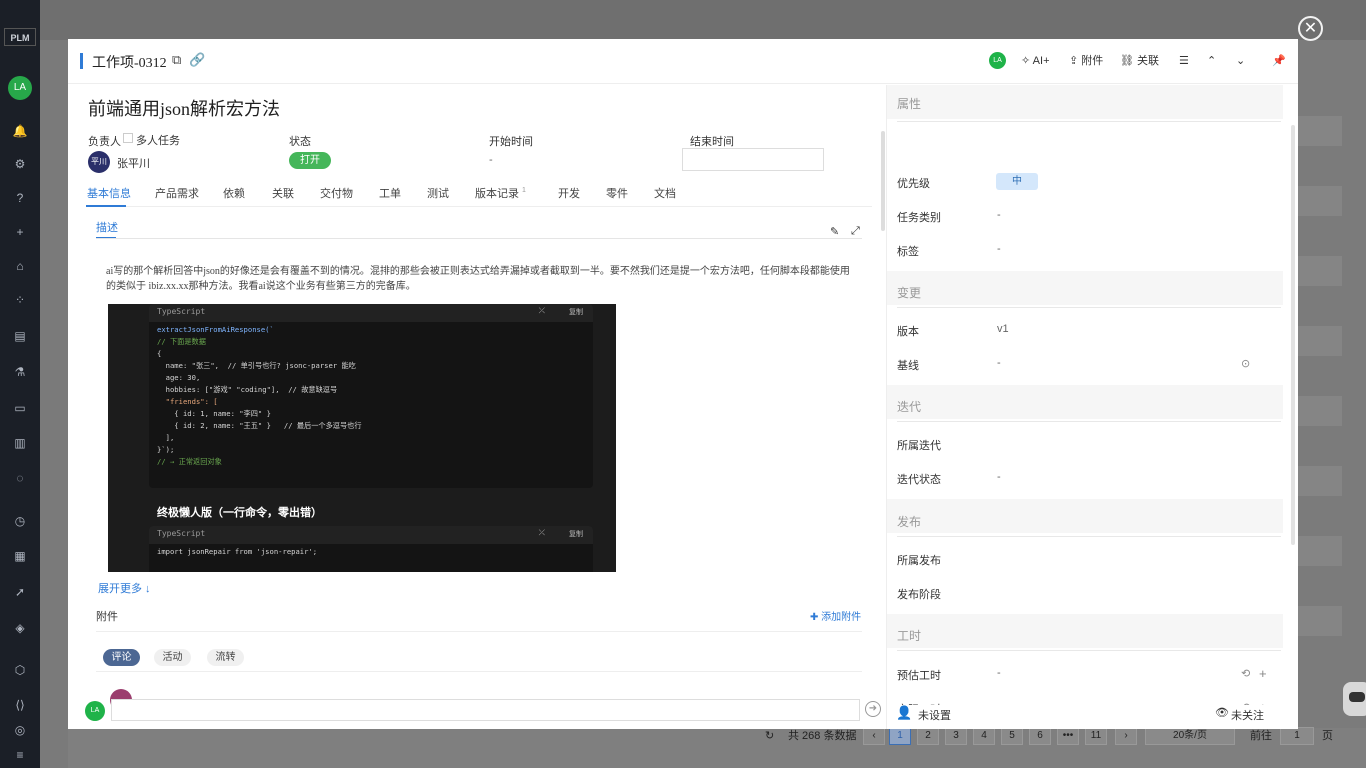 Image resolution: width=1366 pixels, height=768 pixels. I want to click on end-time-input, so click(753, 159).